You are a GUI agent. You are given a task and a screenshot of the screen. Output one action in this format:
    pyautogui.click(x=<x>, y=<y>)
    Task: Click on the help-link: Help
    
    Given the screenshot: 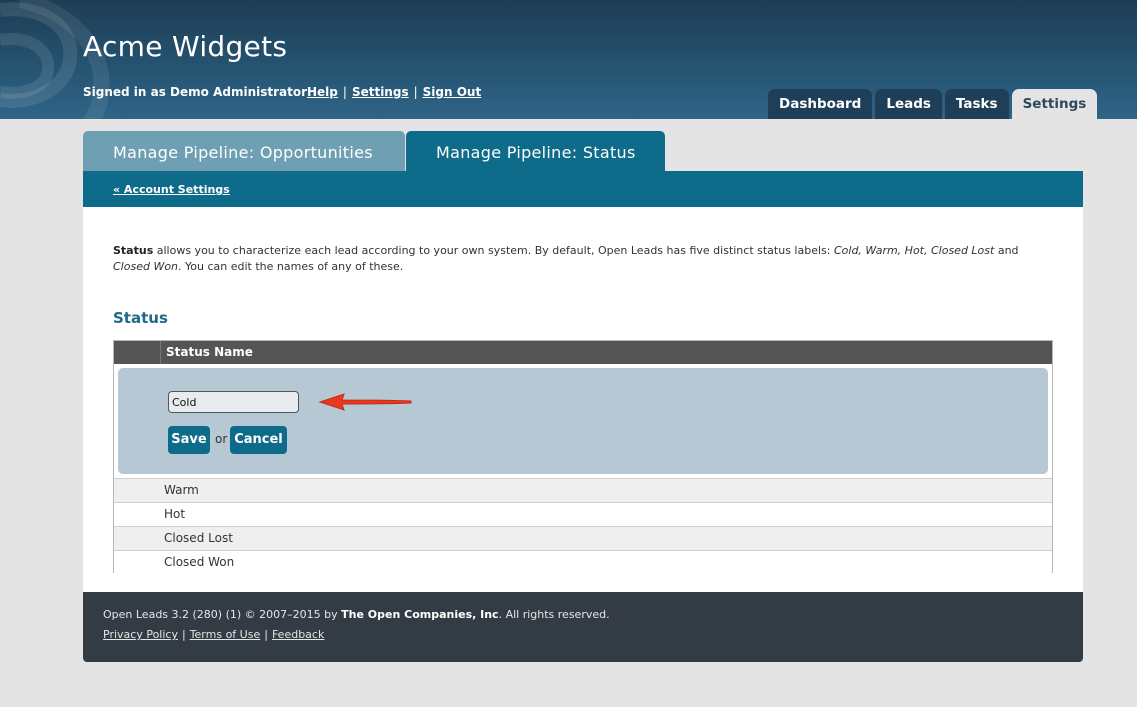 What is the action you would take?
    pyautogui.click(x=322, y=92)
    